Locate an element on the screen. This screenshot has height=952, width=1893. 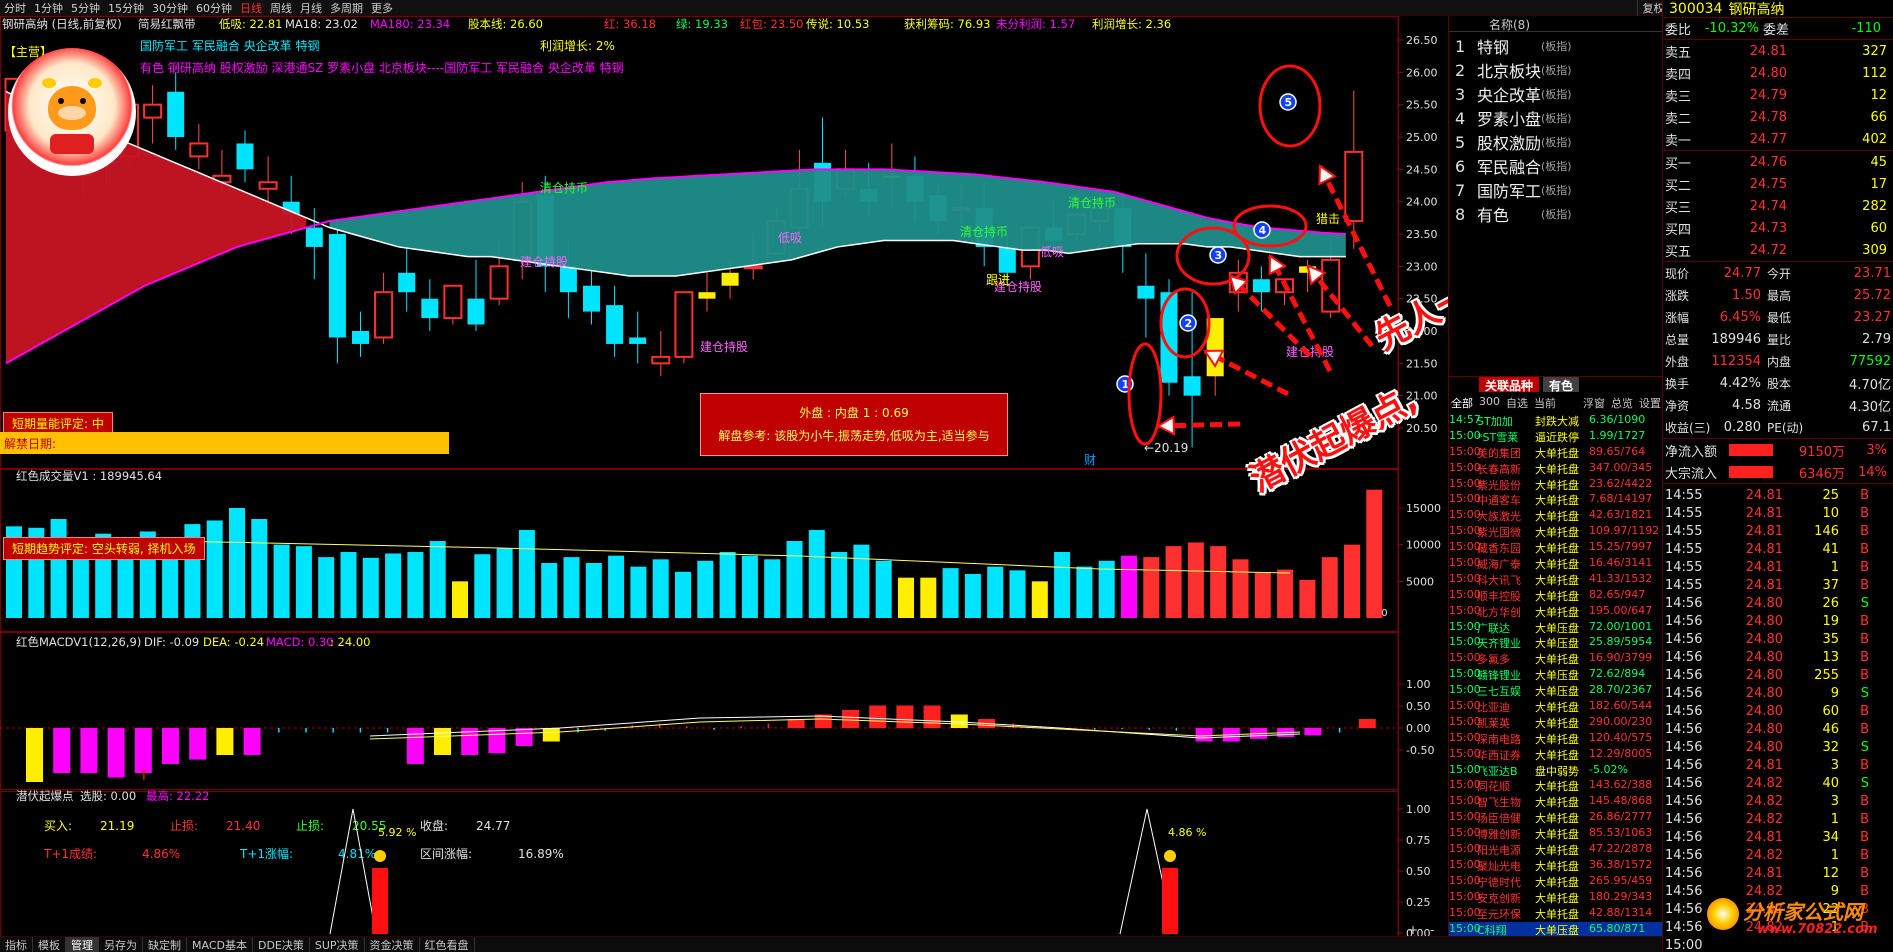
ticker-value: 182.60/544 is located at coordinates (1621, 706).